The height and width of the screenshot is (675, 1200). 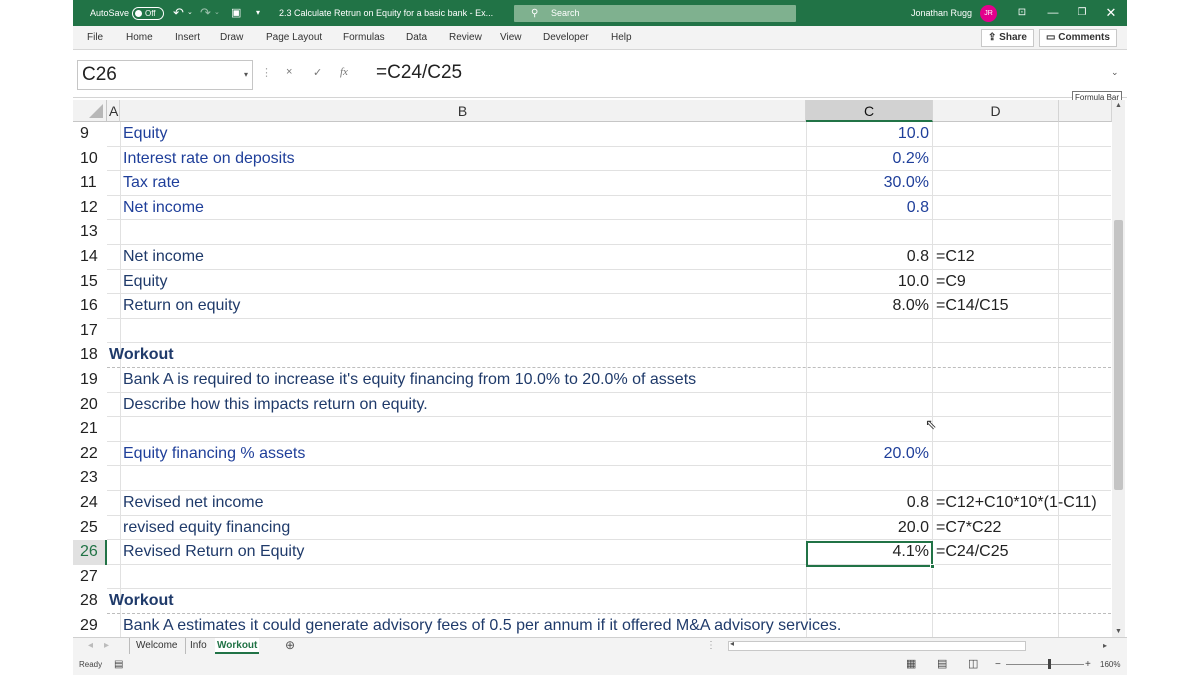 I want to click on tab-insert: Insert, so click(x=187, y=38).